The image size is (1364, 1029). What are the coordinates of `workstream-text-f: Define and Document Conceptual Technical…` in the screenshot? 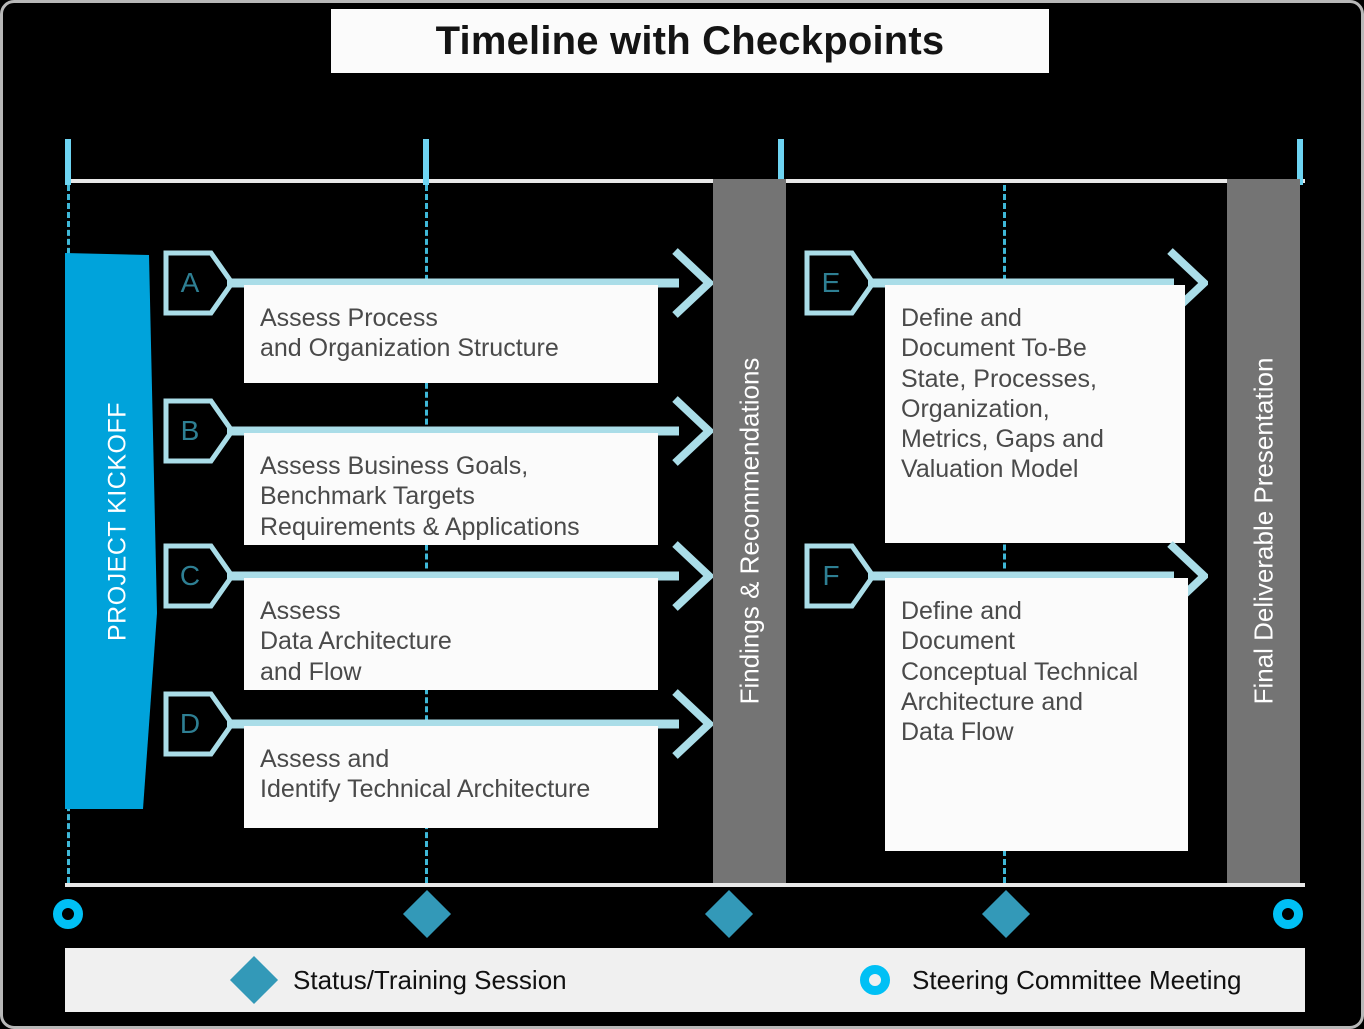 It's located at (1020, 671).